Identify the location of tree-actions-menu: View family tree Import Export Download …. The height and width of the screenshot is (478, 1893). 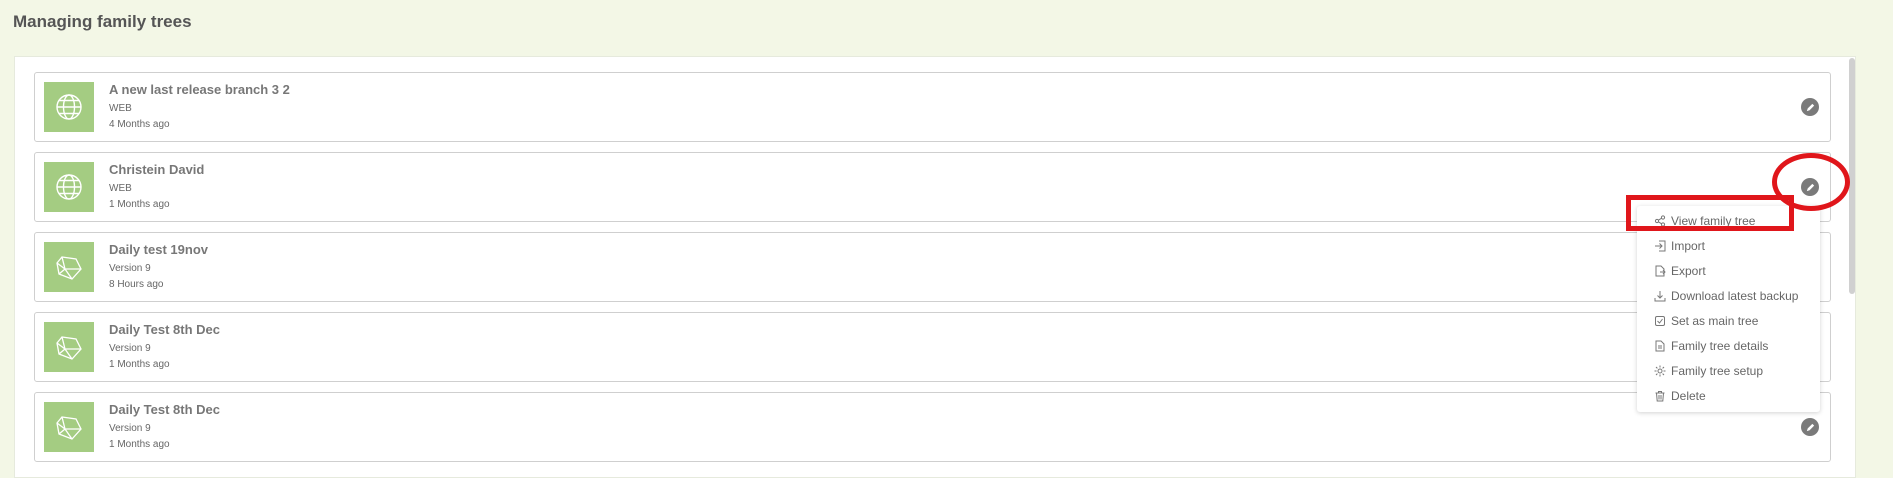
(1728, 309).